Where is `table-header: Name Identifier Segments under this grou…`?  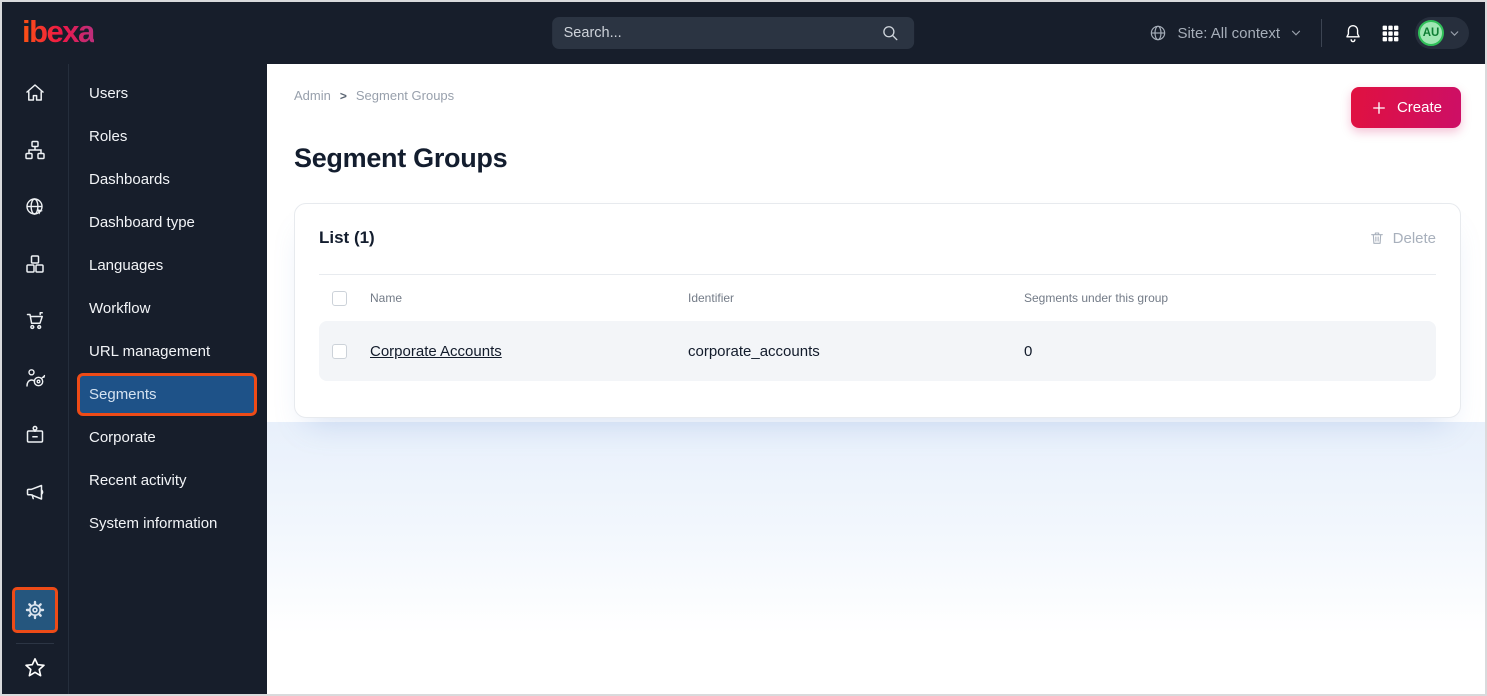 table-header: Name Identifier Segments under this grou… is located at coordinates (877, 298).